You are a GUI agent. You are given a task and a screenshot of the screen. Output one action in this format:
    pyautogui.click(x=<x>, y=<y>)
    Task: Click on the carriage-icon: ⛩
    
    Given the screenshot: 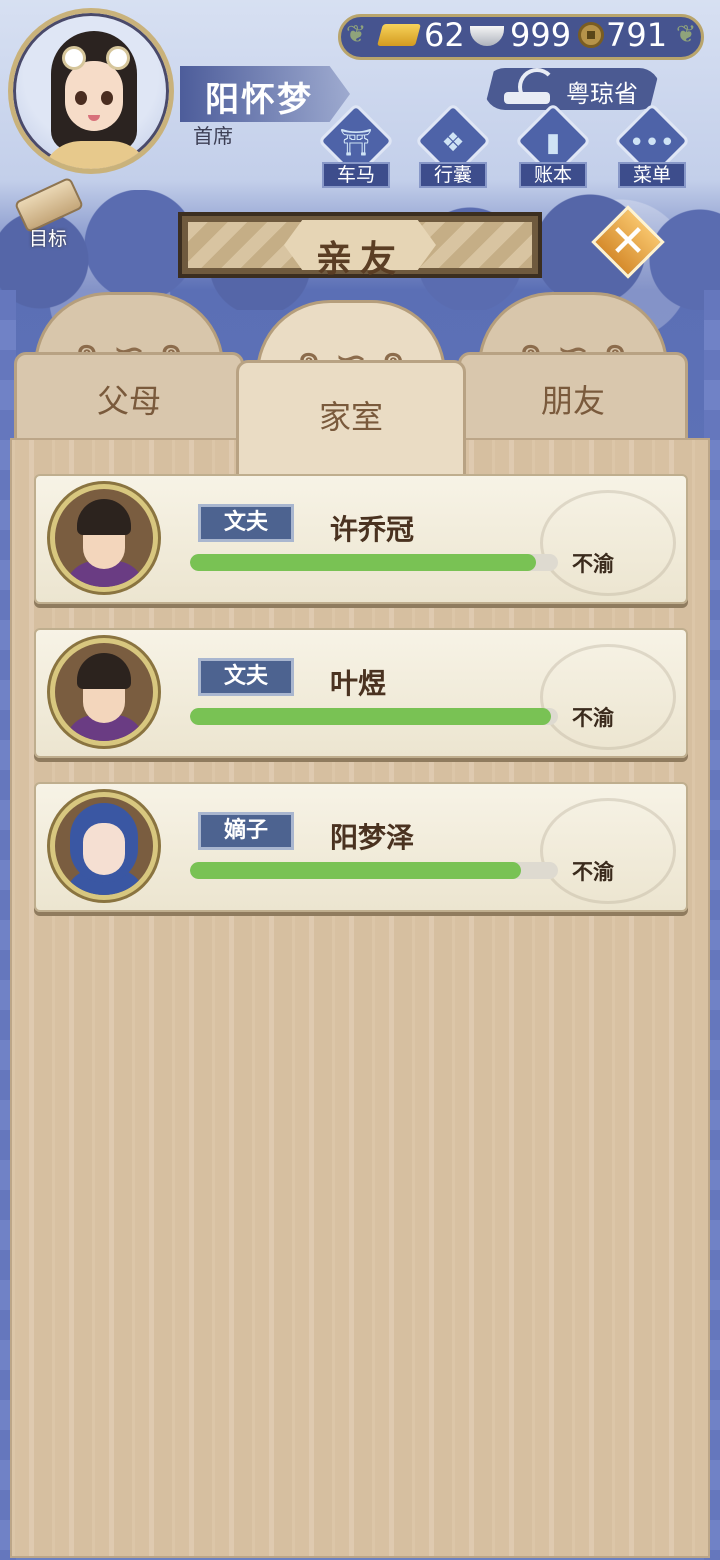 What is the action you would take?
    pyautogui.click(x=356, y=143)
    